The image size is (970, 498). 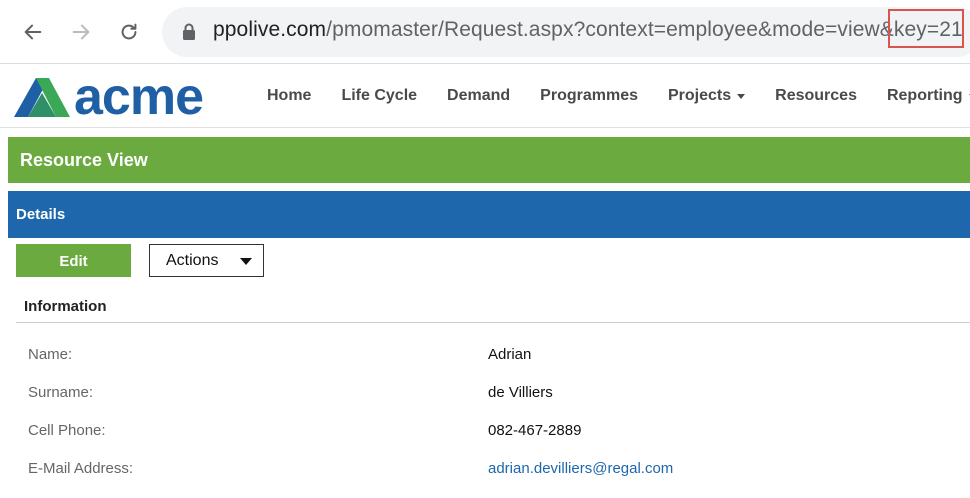 I want to click on details-panel-header: Details, so click(x=489, y=214).